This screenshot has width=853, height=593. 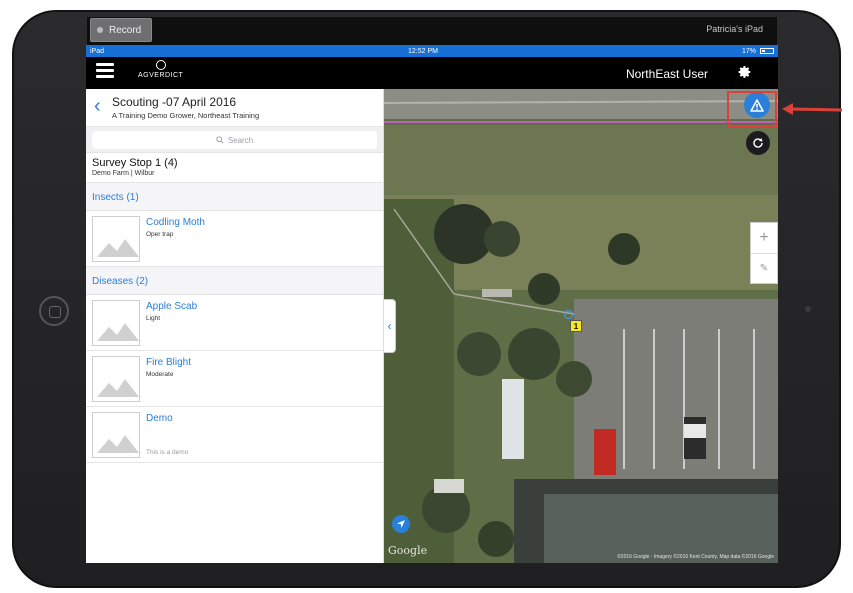 I want to click on back-chevron-icon: ‹, so click(x=97, y=106).